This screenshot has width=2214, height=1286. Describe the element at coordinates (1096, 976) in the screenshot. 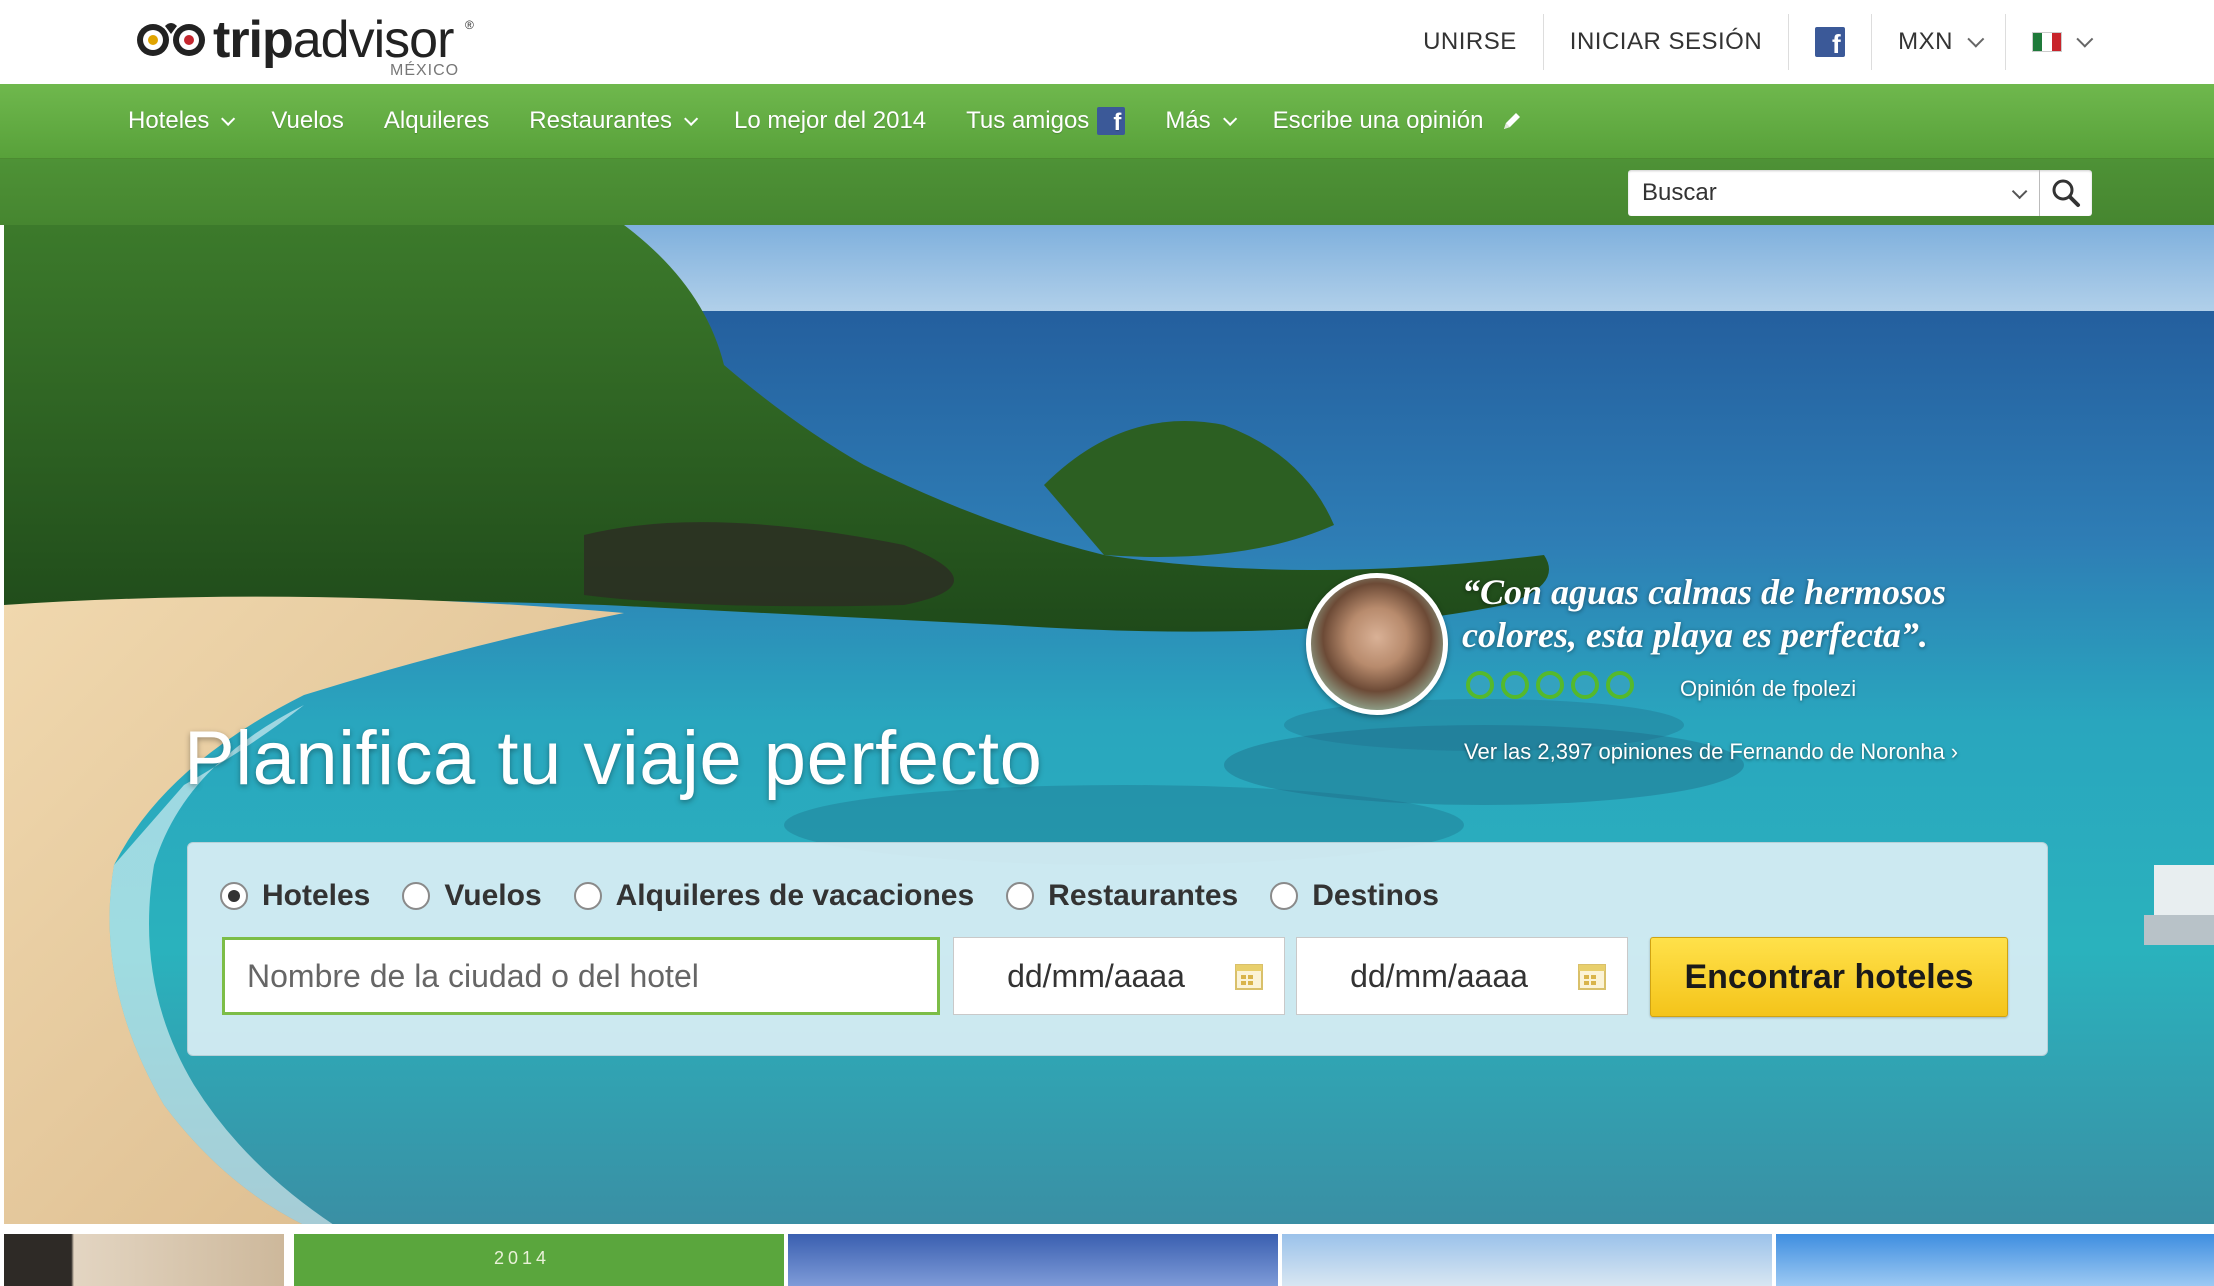

I see `check-in-input` at that location.